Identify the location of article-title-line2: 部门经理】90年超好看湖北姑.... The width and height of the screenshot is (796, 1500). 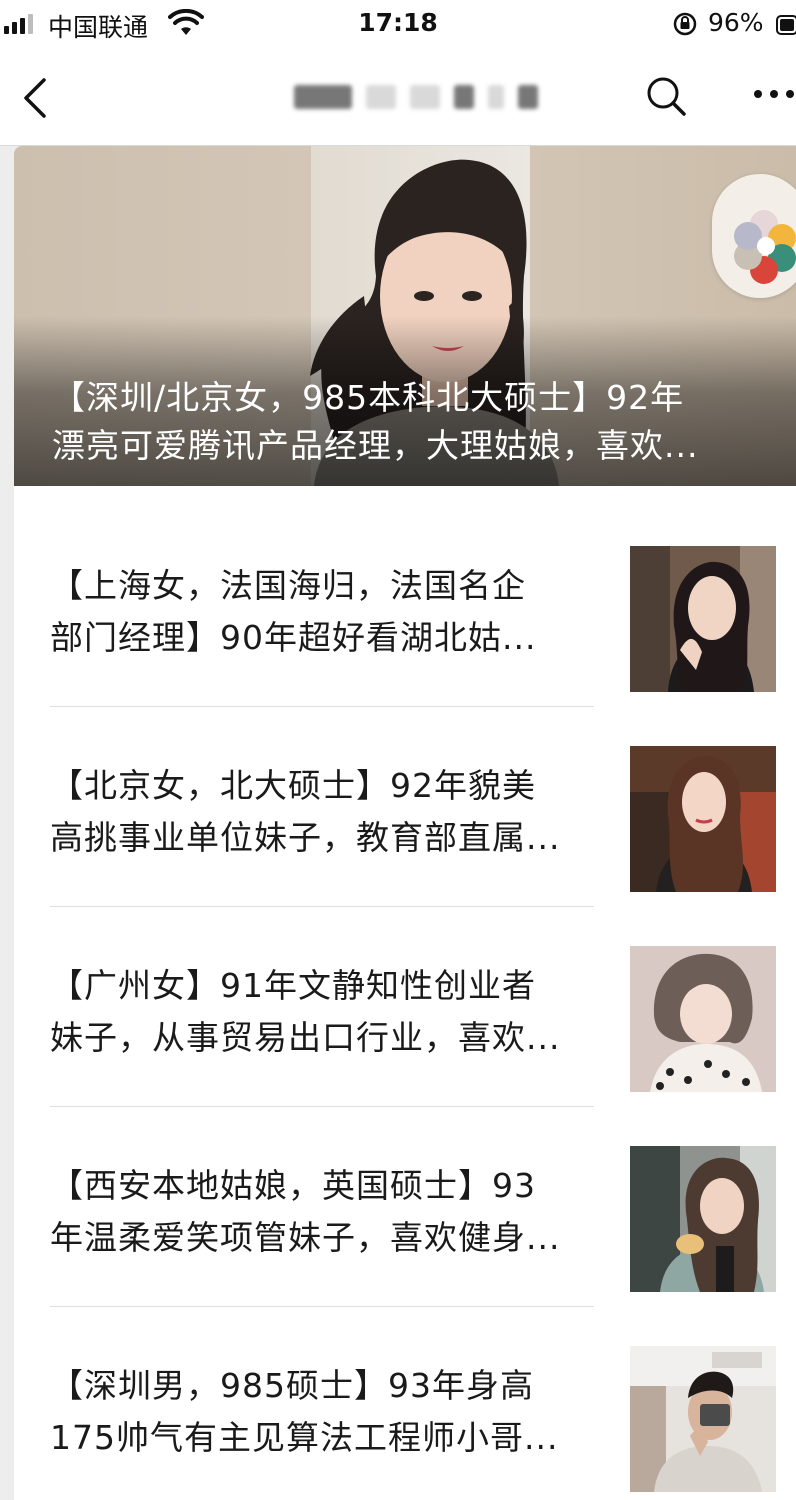
(293, 637).